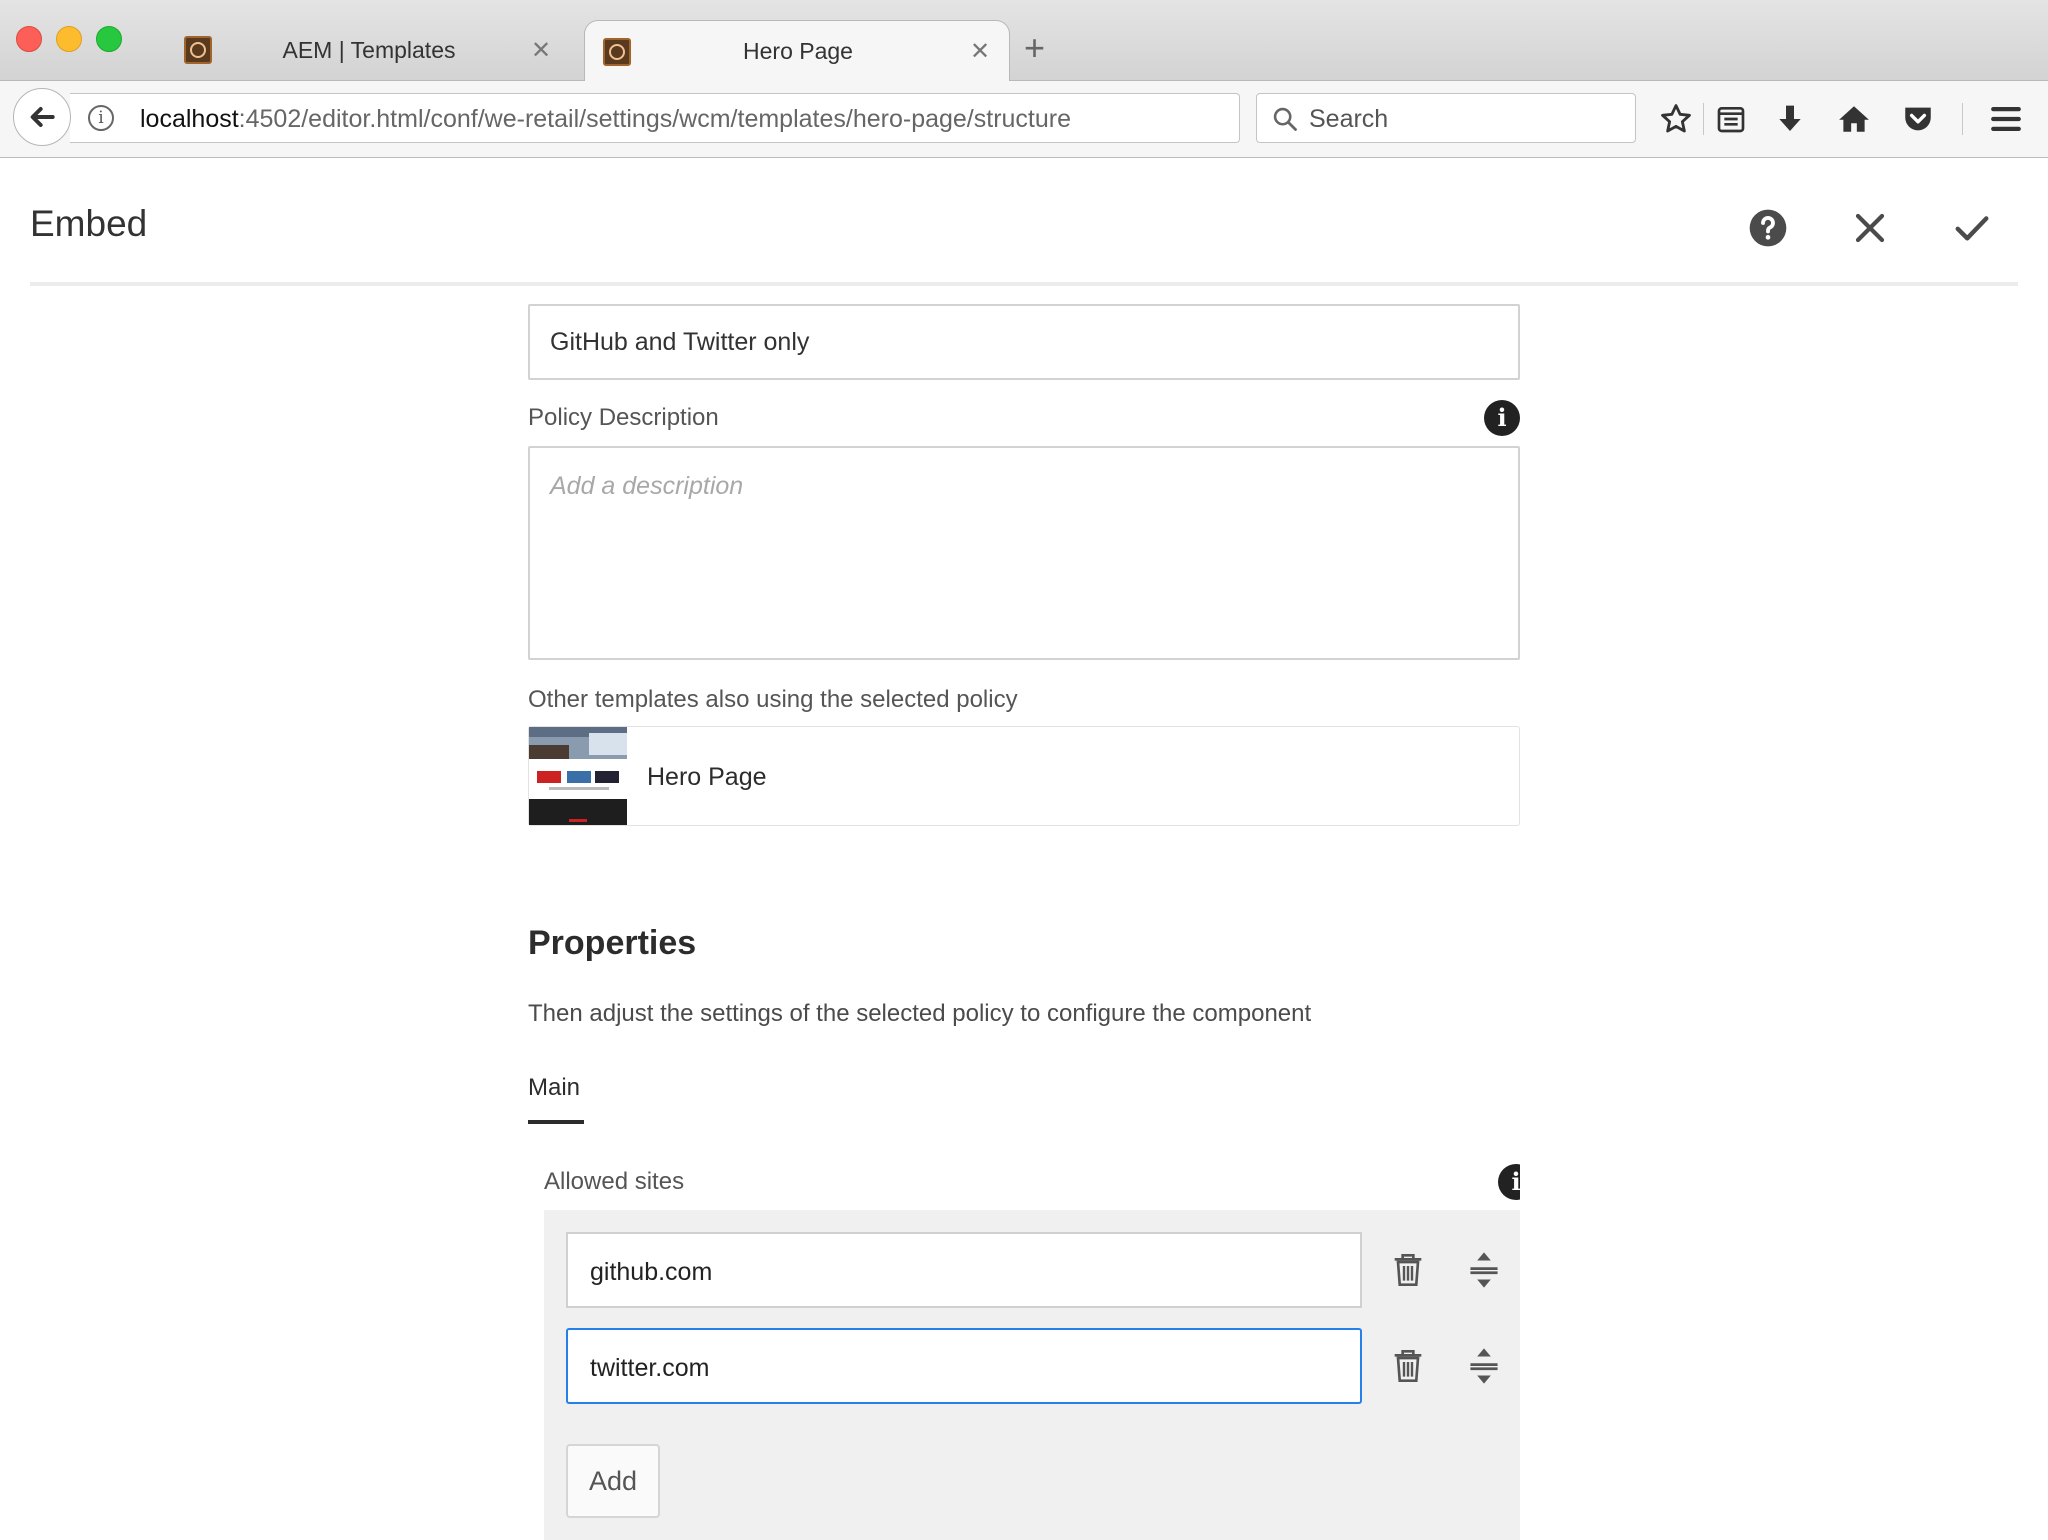 The height and width of the screenshot is (1540, 2048). Describe the element at coordinates (42, 117) in the screenshot. I see `back-icon` at that location.